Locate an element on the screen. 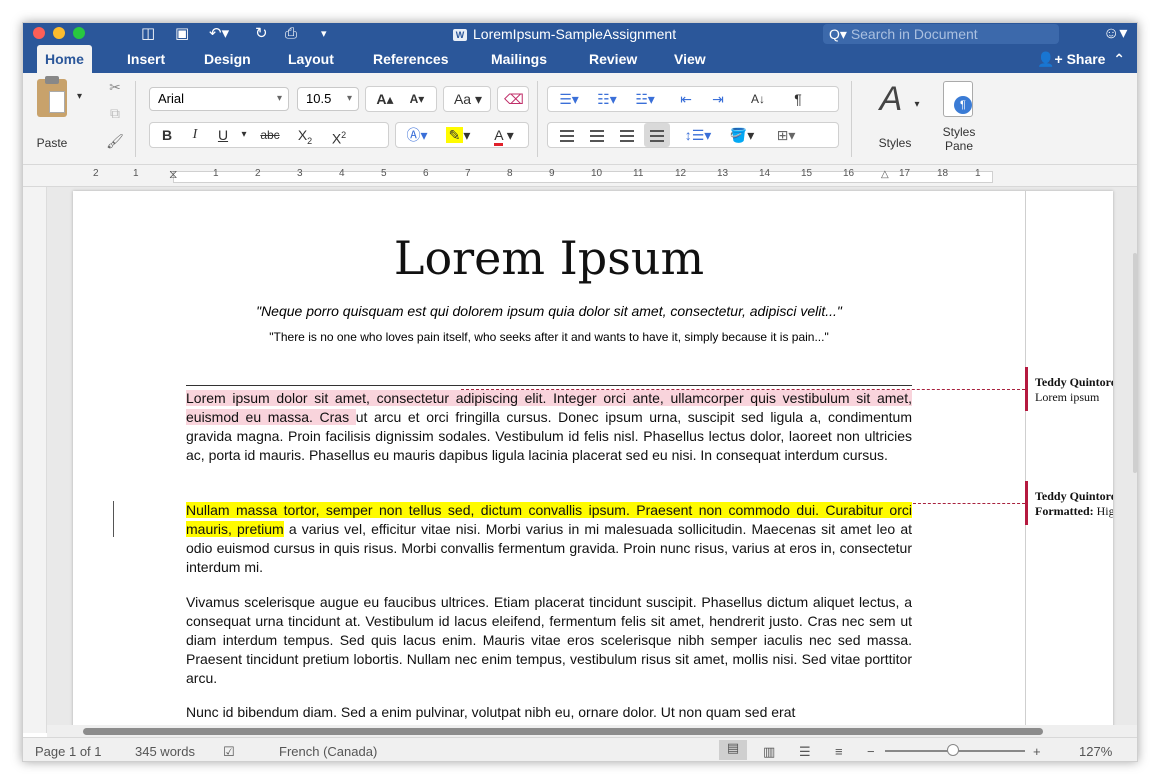 Image resolution: width=1159 pixels, height=776 pixels. zoom-slider-thumb is located at coordinates (953, 750).